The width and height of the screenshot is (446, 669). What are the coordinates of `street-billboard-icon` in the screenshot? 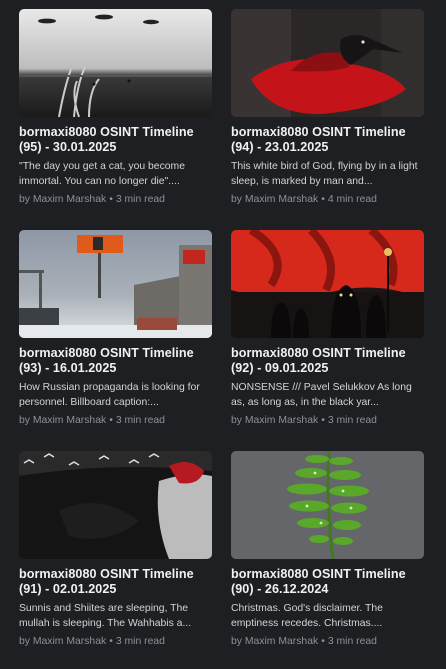 It's located at (115, 284).